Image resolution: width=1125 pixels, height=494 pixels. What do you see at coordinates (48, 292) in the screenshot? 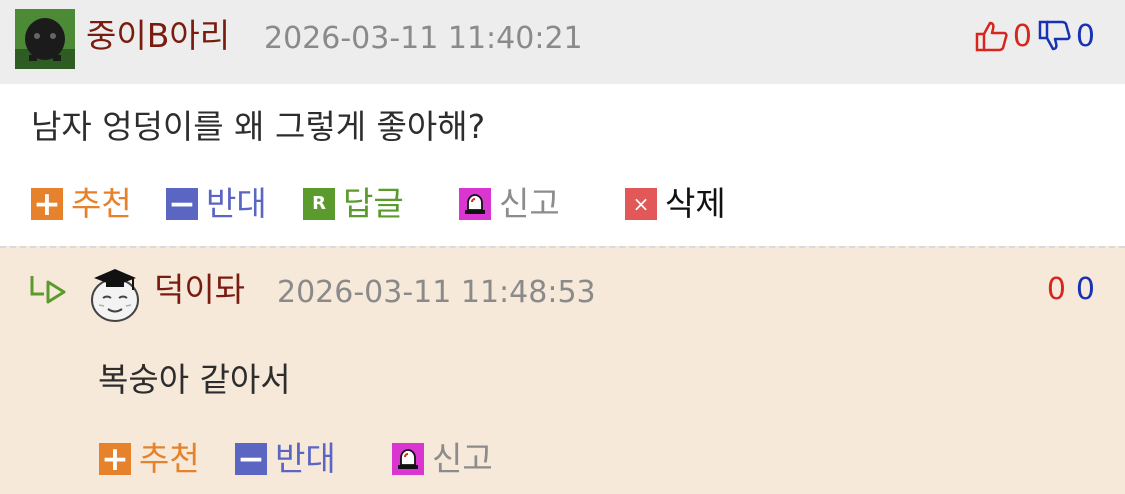
I see `reply-arrow-icon` at bounding box center [48, 292].